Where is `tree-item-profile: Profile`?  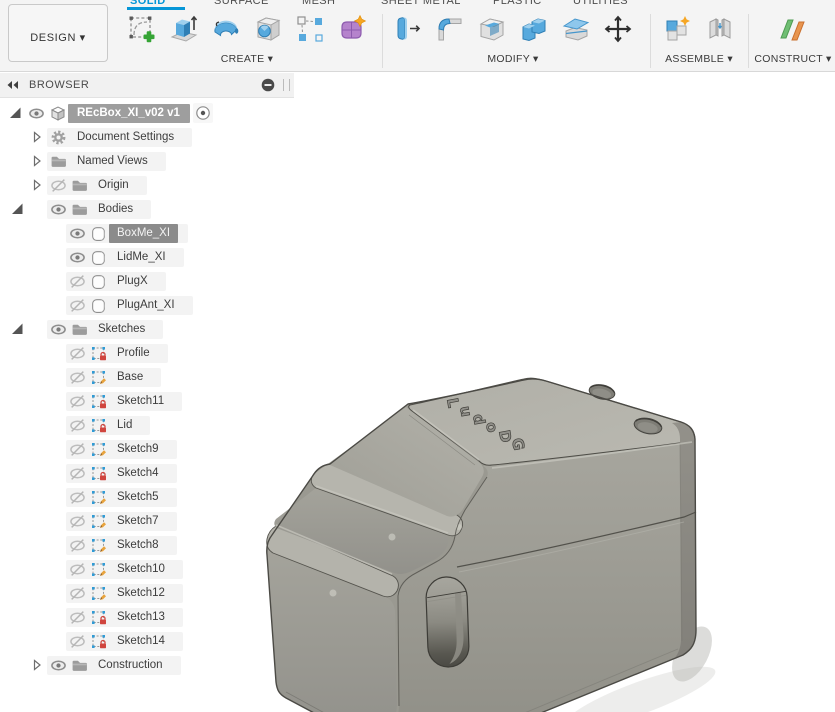 tree-item-profile: Profile is located at coordinates (150, 353).